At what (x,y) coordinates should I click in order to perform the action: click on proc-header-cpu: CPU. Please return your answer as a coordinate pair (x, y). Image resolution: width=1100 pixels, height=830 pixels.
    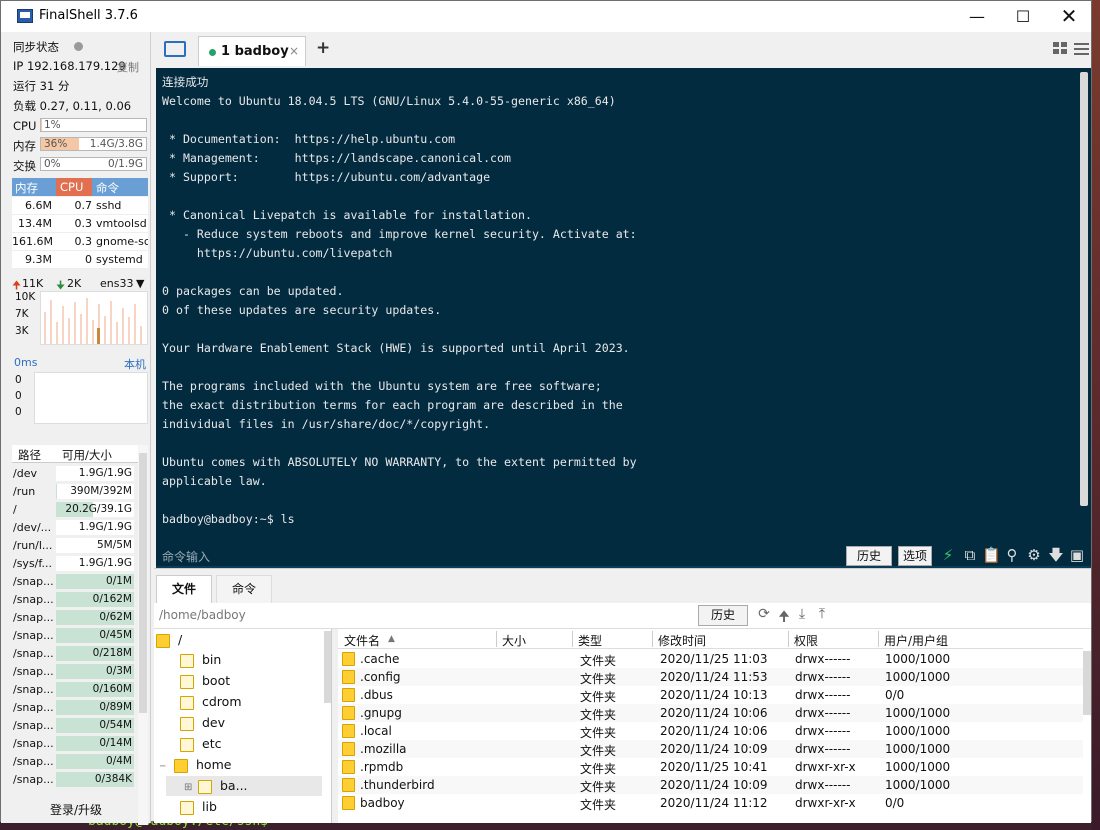
    Looking at the image, I should click on (74, 187).